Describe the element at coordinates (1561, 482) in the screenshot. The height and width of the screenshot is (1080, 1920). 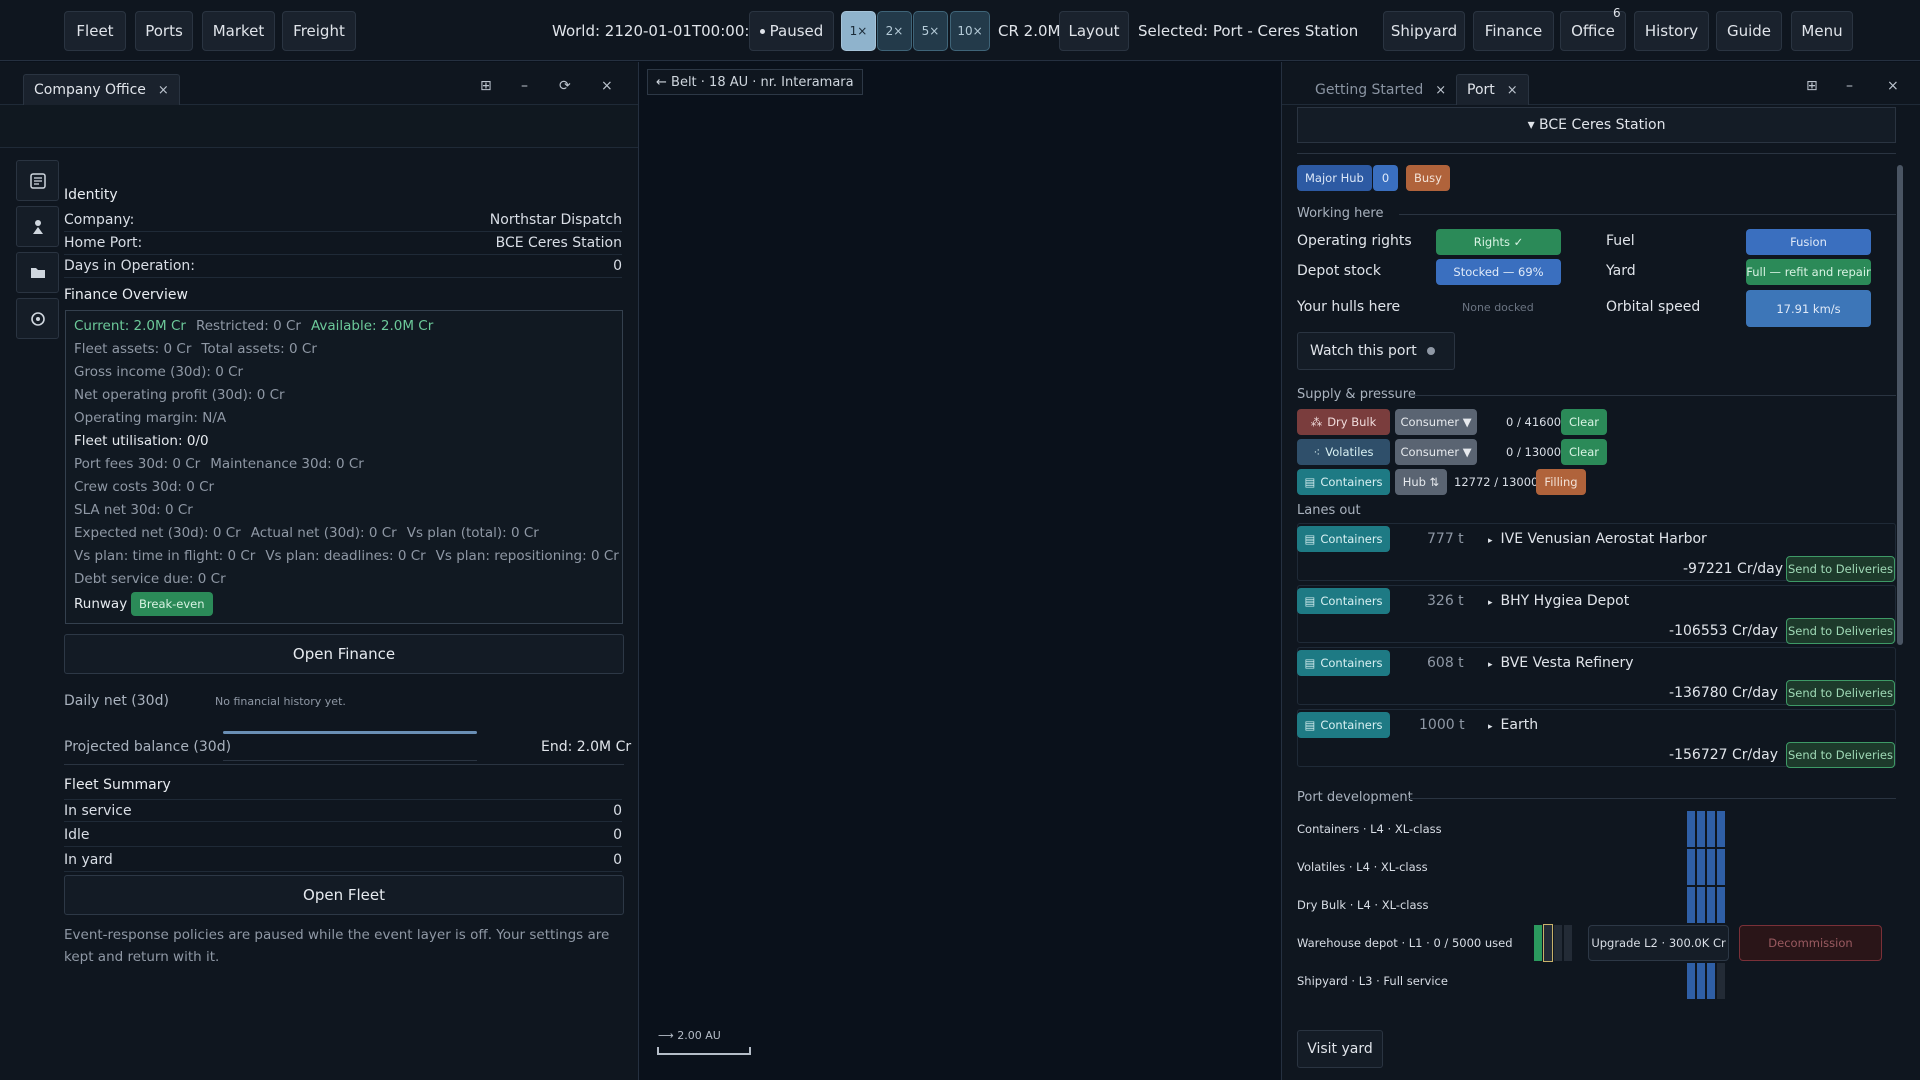
I see `supply-status: Filling` at that location.